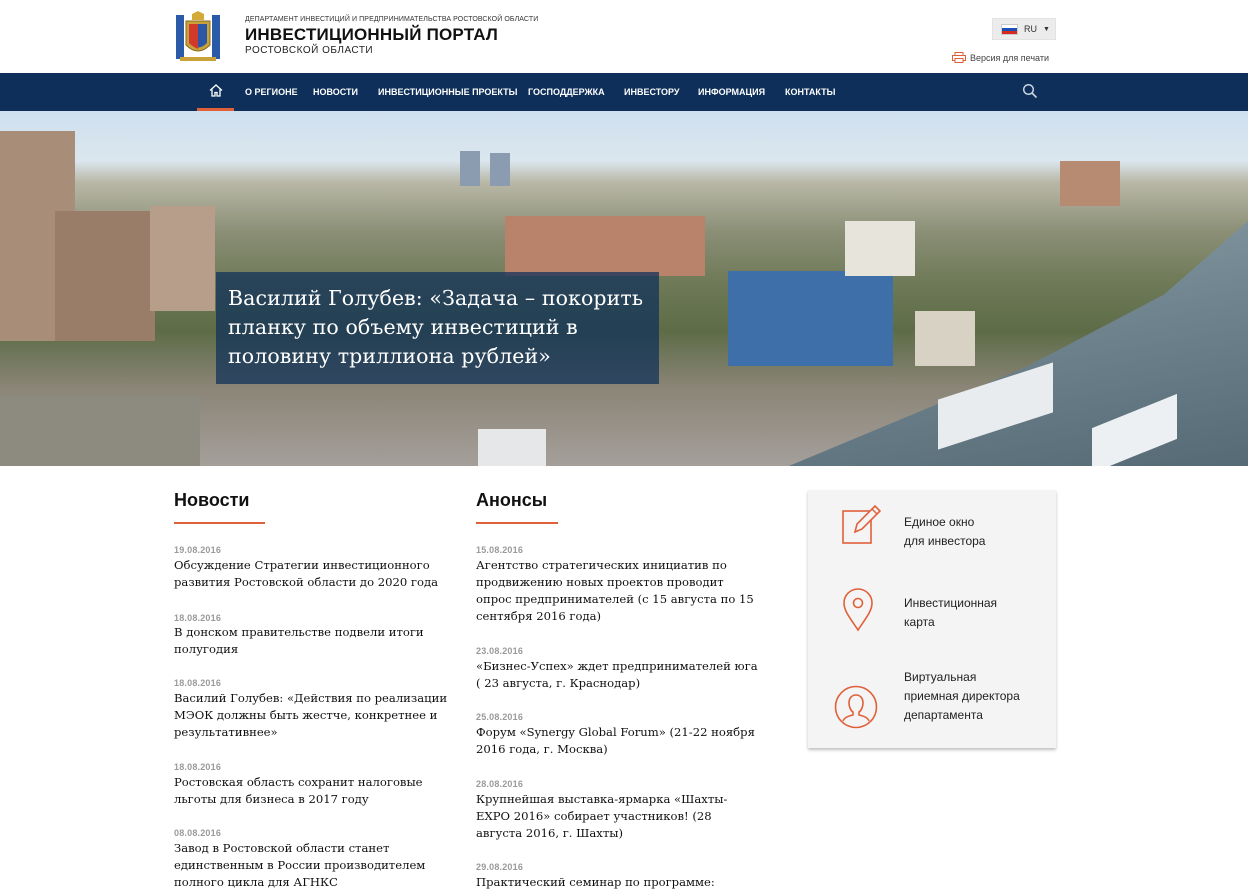 Image resolution: width=1248 pixels, height=893 pixels. I want to click on announcement-date: 15.08.2016, so click(500, 550).